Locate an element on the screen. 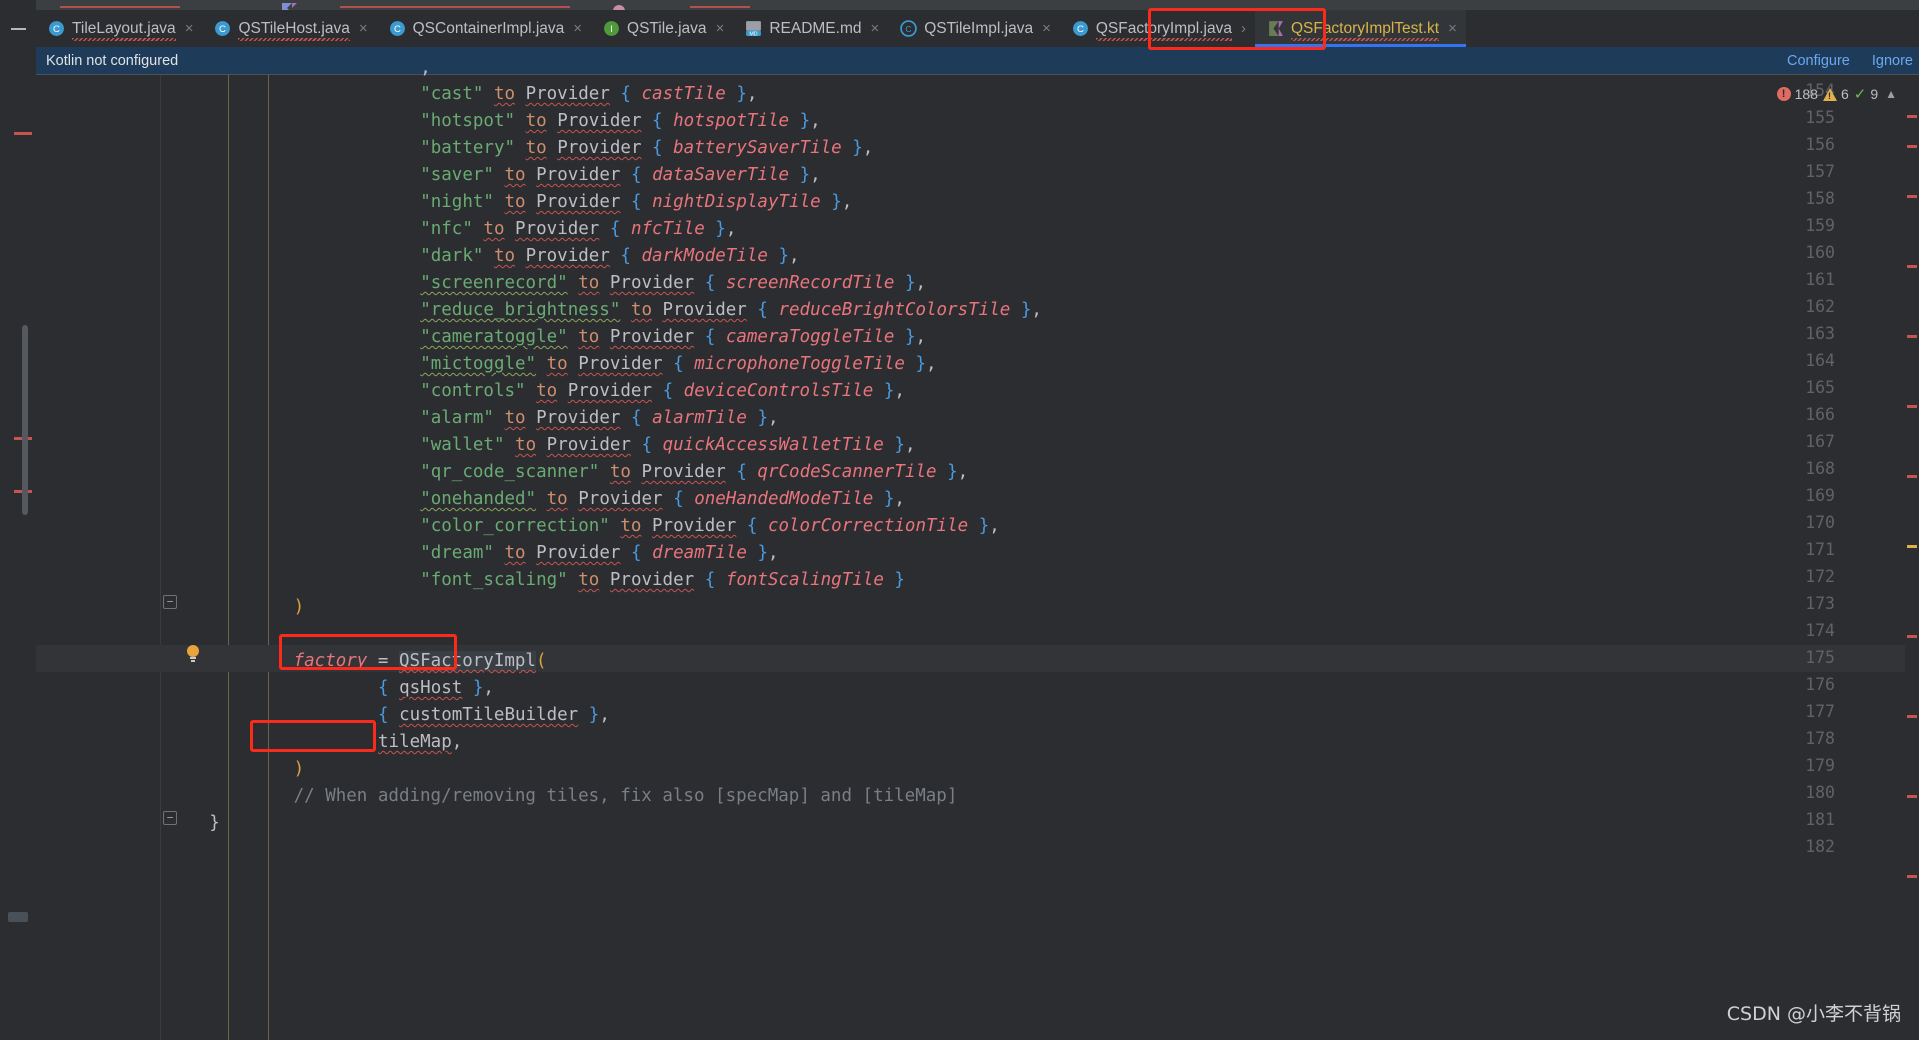  code-line-178: tileMap, is located at coordinates (420, 742).